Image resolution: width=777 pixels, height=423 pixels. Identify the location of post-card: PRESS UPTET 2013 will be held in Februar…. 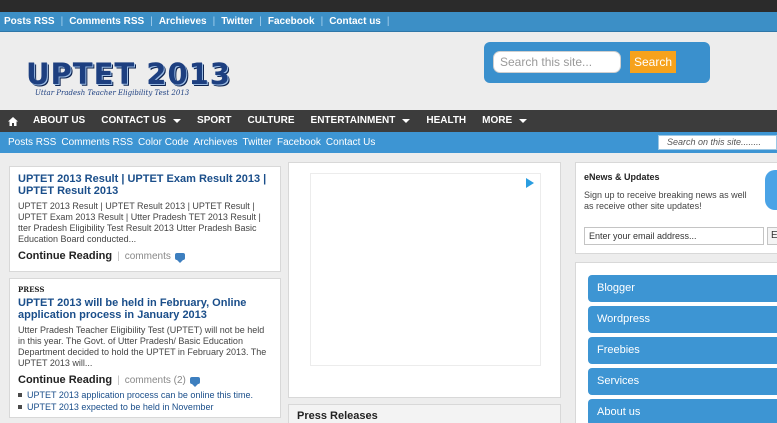
(145, 348).